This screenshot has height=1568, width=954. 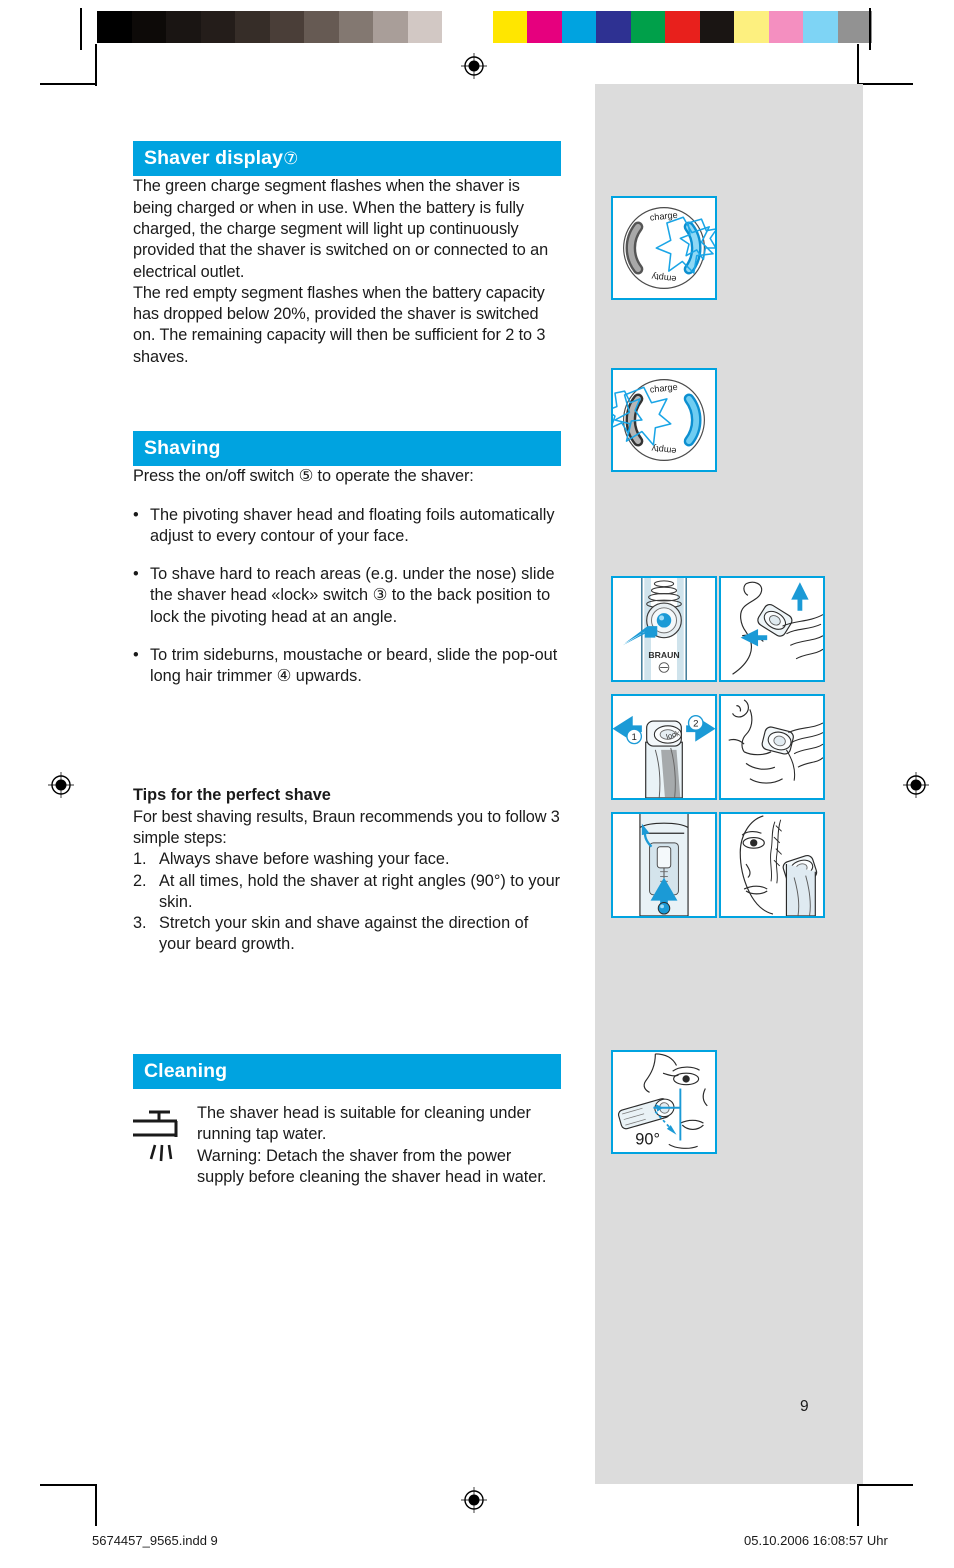 What do you see at coordinates (885, 1485) in the screenshot?
I see `crop-mark-bottom-right-l` at bounding box center [885, 1485].